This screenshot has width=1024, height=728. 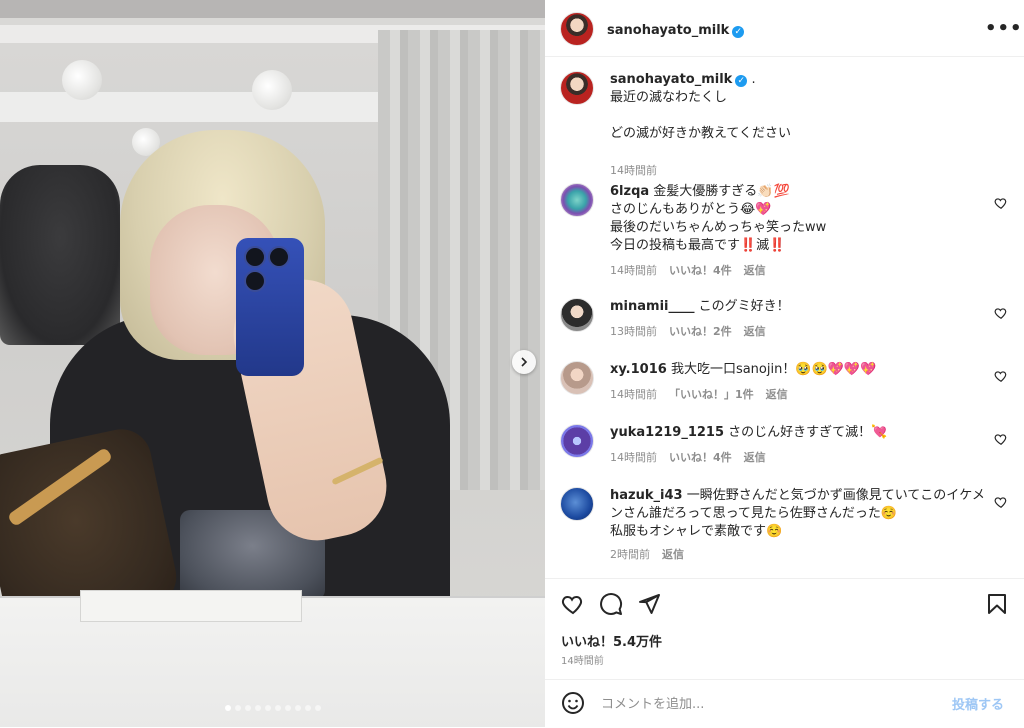 I want to click on comment-username: minamii____, so click(x=652, y=306).